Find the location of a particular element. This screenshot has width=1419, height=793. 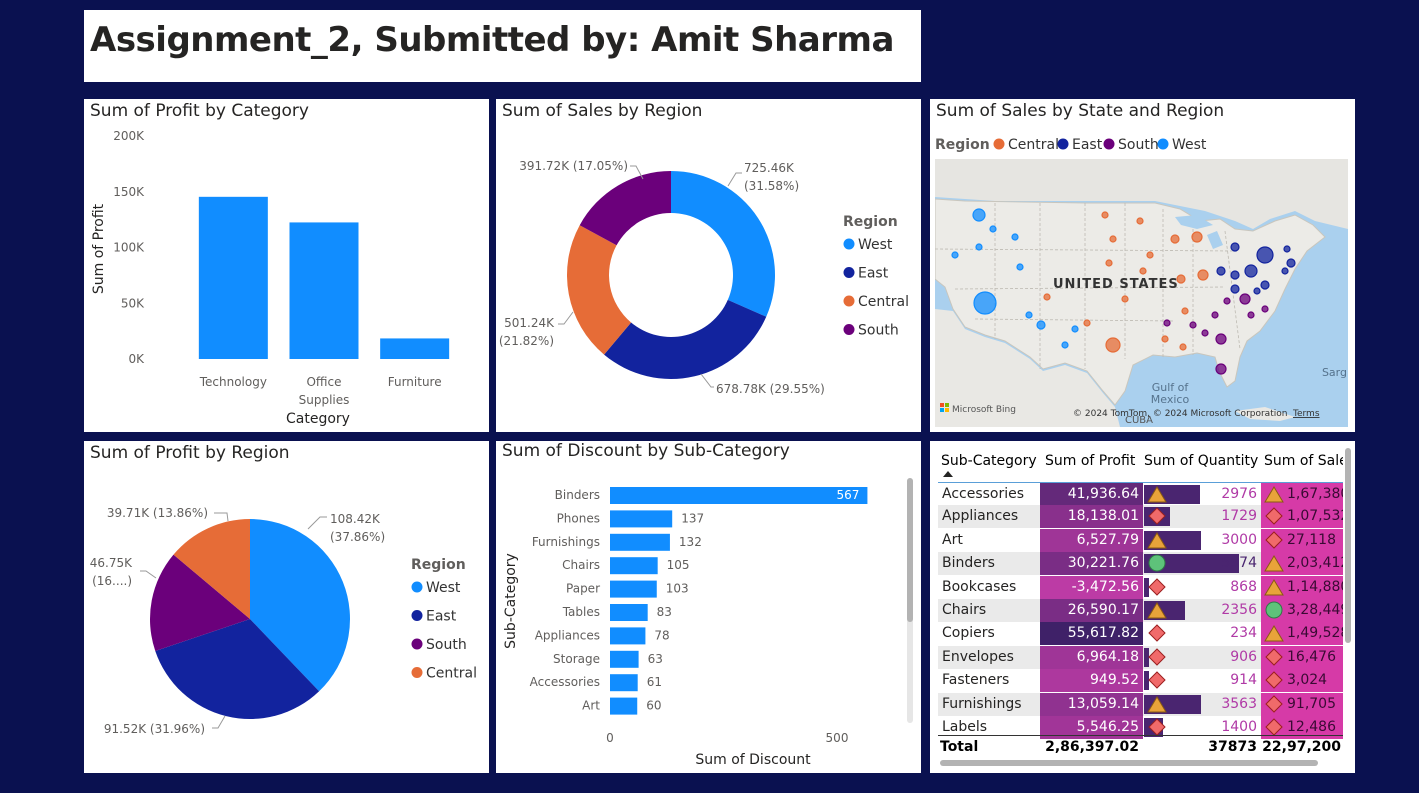

table-row: Furnishings 13,059.14 3563 91,705 is located at coordinates (1140, 704).